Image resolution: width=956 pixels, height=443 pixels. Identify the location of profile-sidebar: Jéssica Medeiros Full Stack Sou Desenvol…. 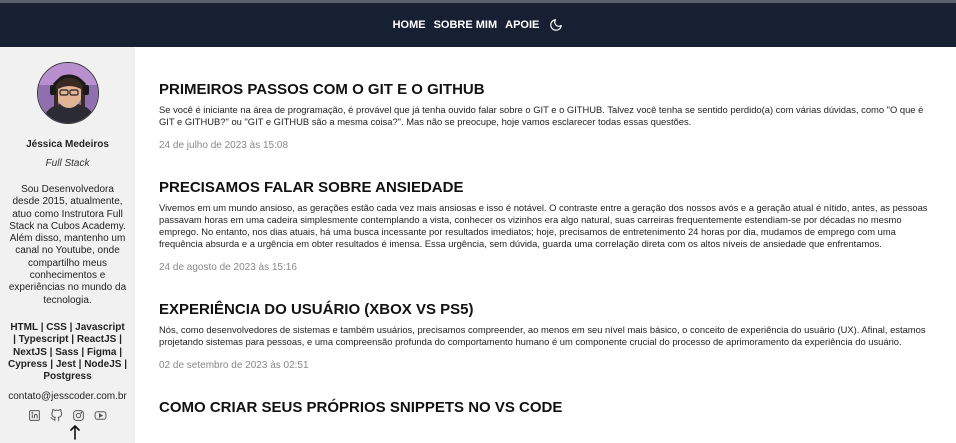
(67, 245).